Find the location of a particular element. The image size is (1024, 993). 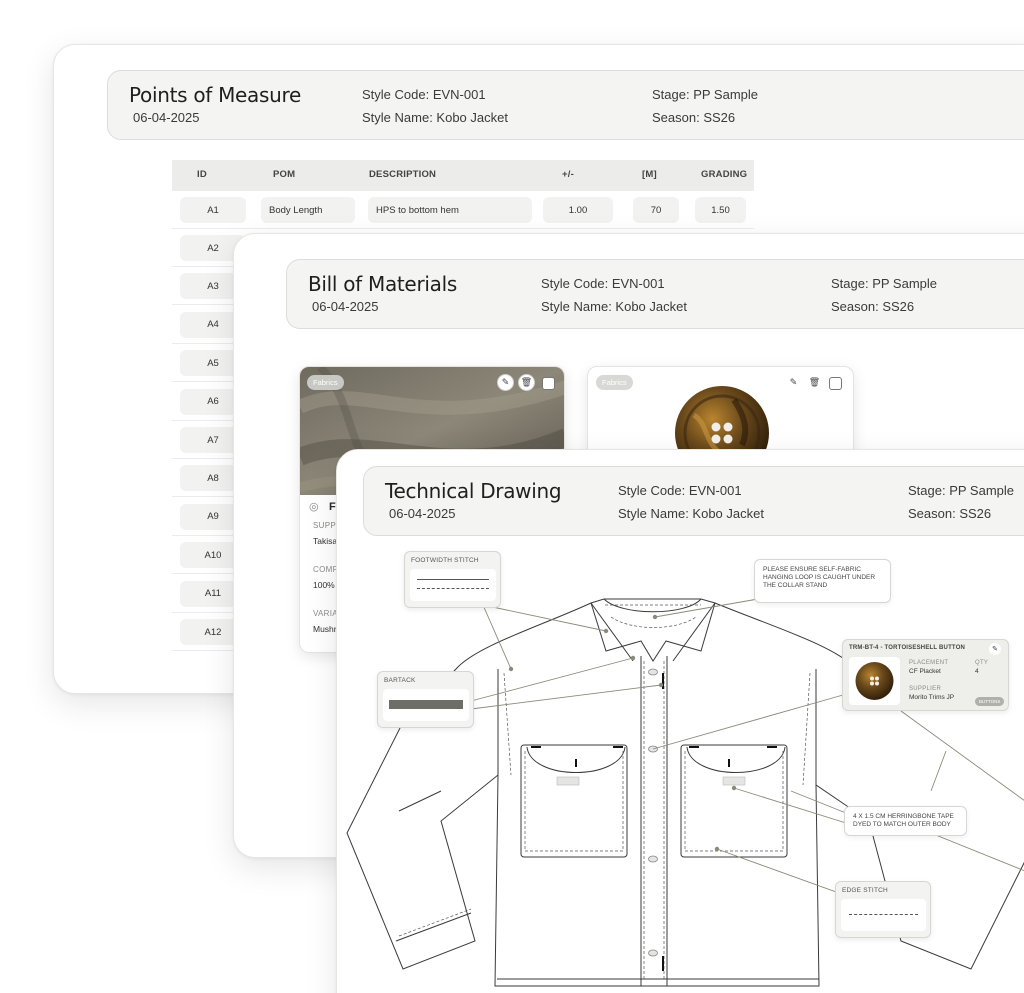

placement-value: CF Placket is located at coordinates (925, 671).